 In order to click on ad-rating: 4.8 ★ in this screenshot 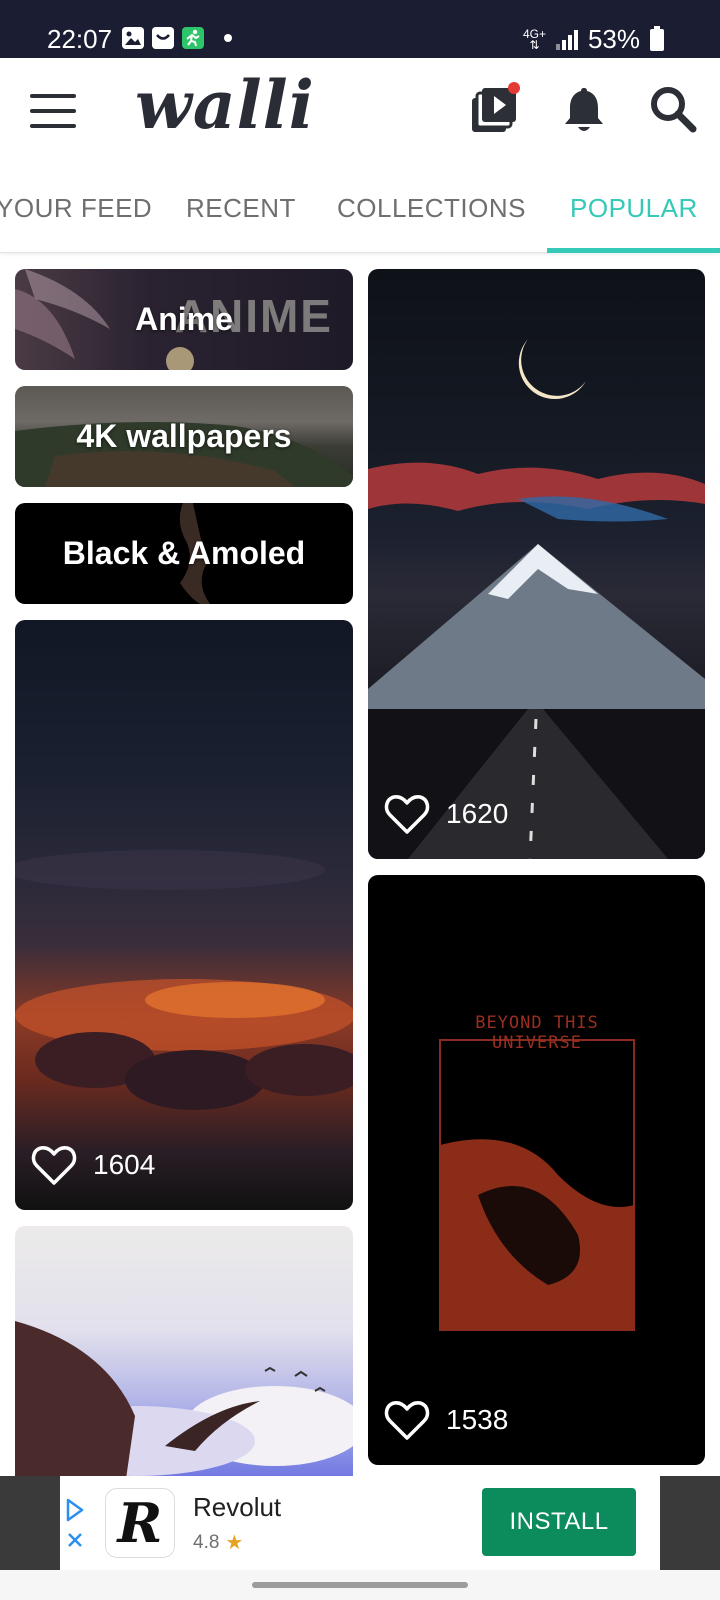, I will do `click(218, 1542)`.